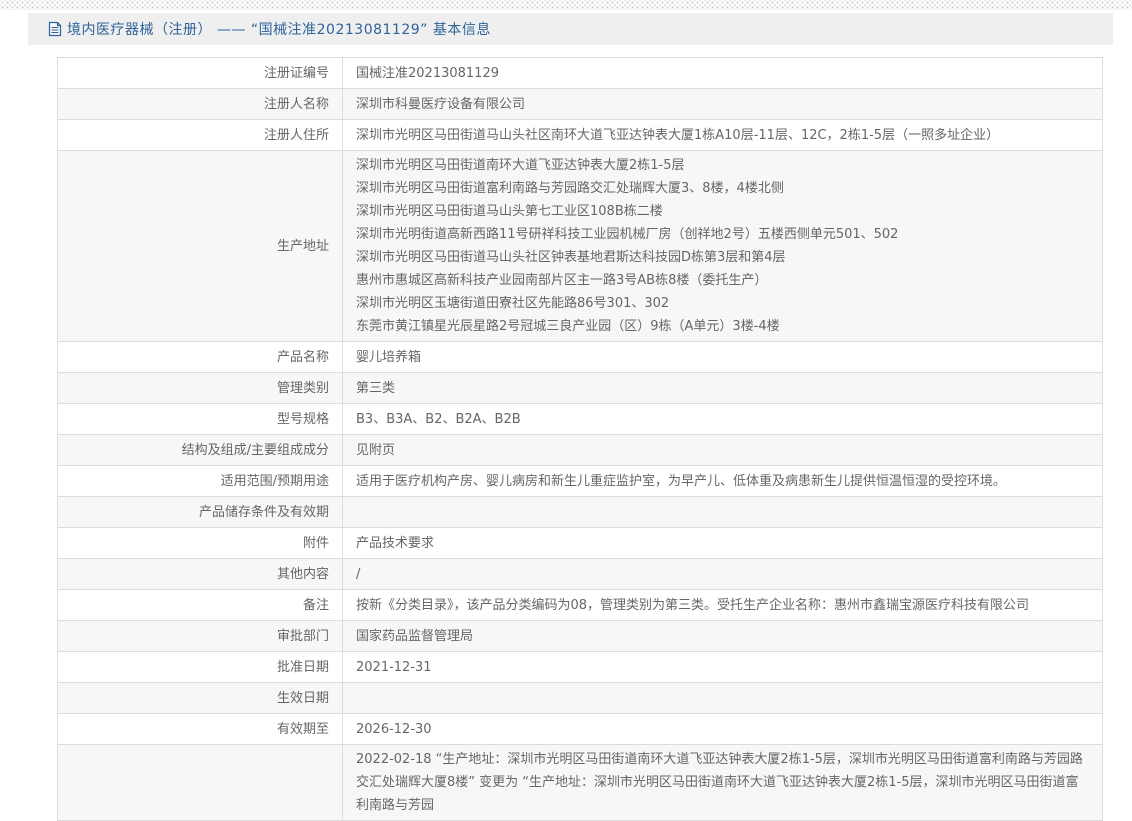  What do you see at coordinates (580, 73) in the screenshot?
I see `table-row: 注册证编号 国械注准20213081129` at bounding box center [580, 73].